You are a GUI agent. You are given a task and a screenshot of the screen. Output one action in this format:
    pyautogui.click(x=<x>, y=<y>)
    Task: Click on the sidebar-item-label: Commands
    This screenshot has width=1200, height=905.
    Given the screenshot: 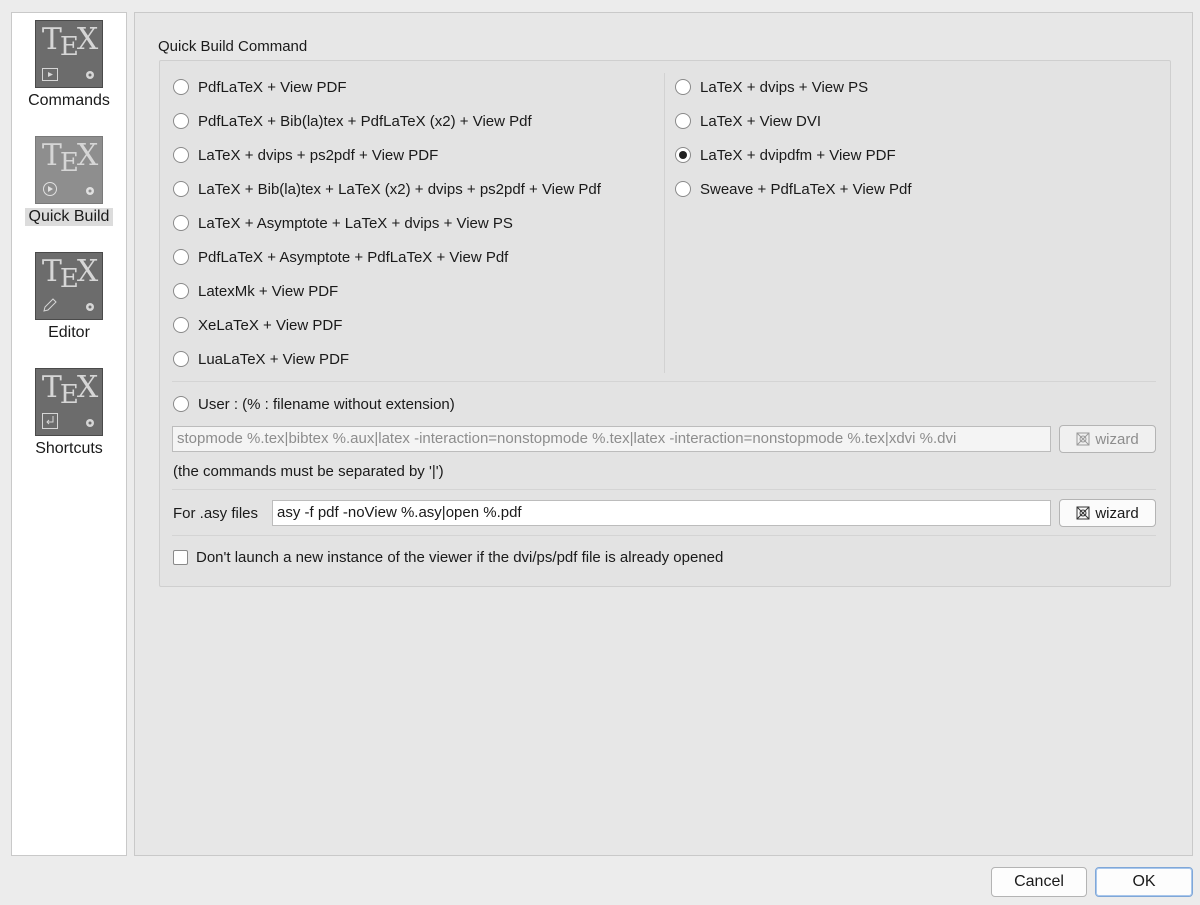 What is the action you would take?
    pyautogui.click(x=69, y=100)
    